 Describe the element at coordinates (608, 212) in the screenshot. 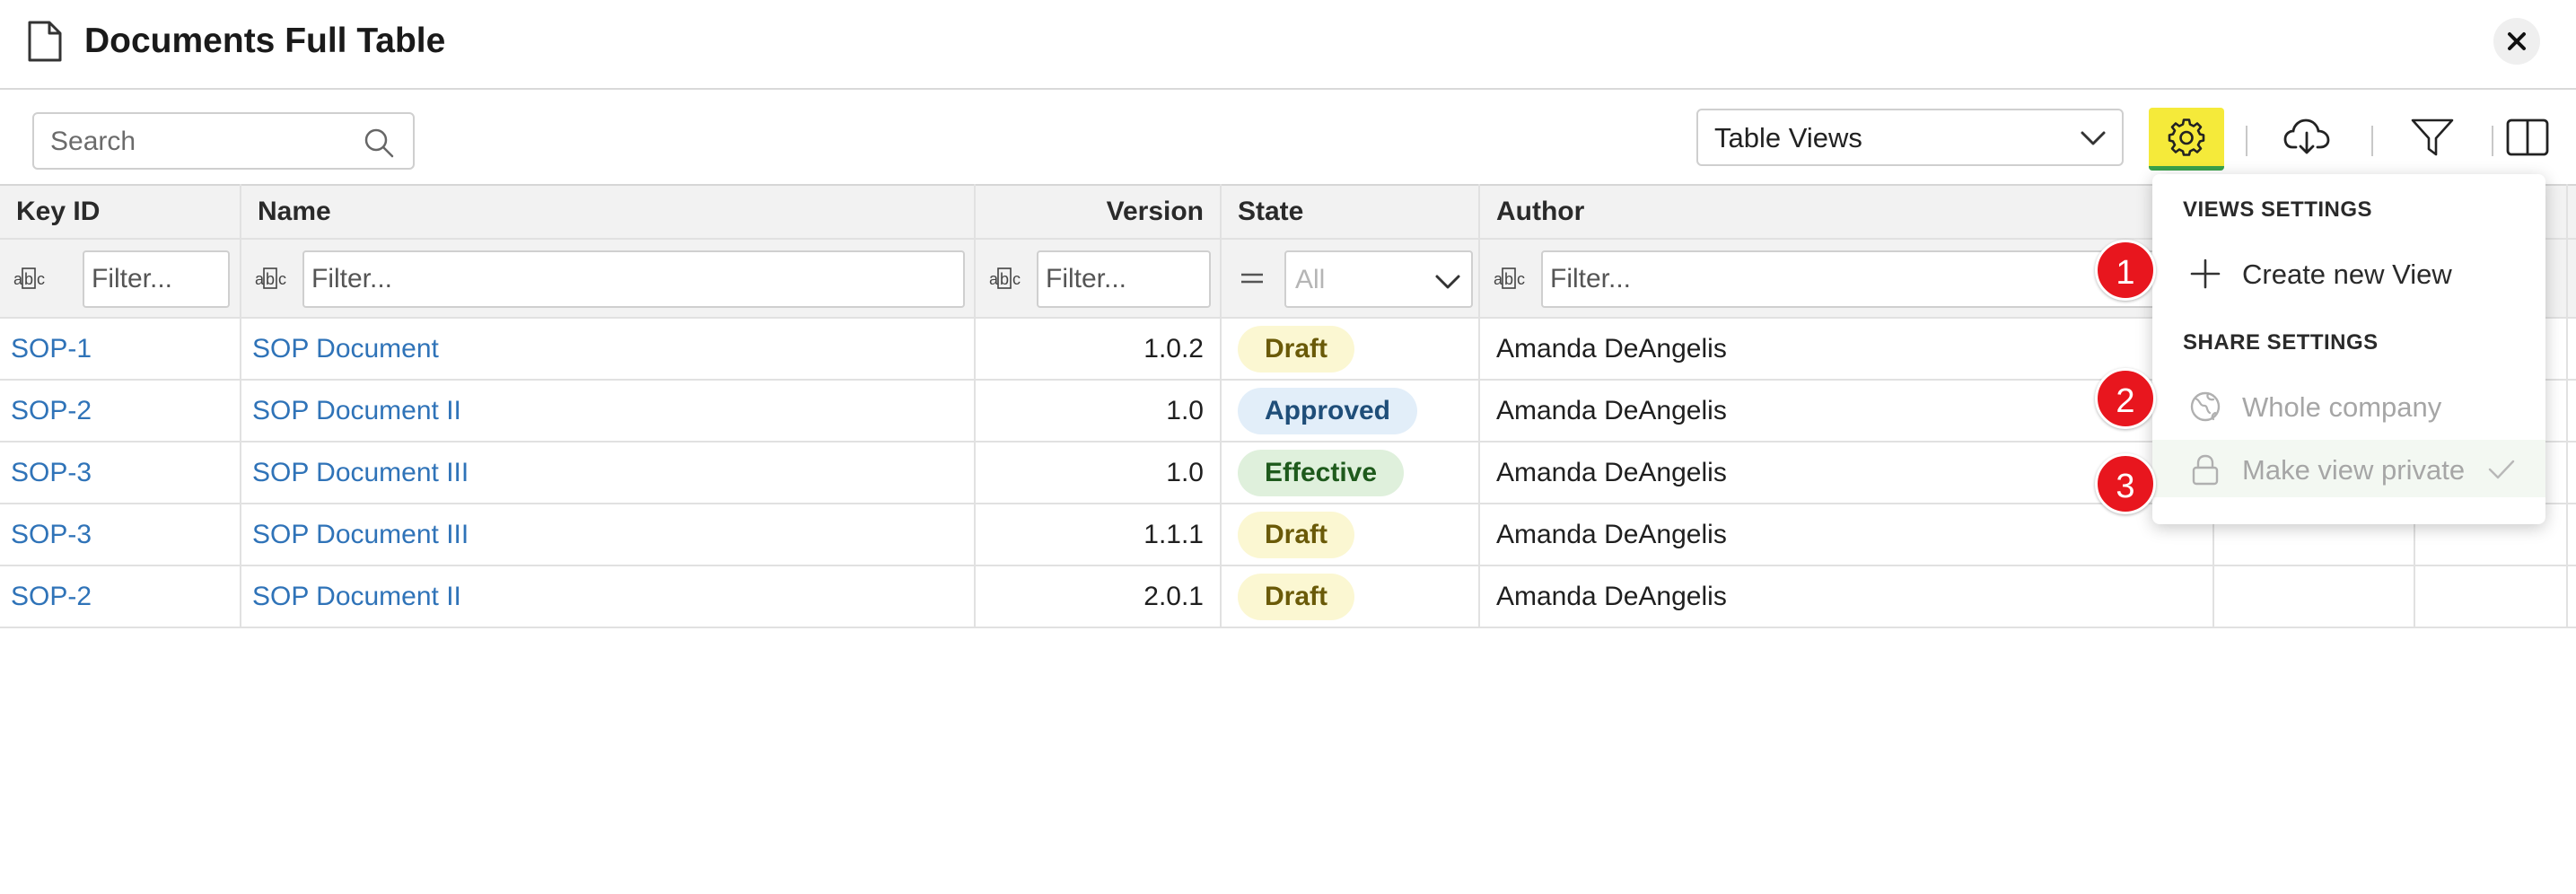

I see `column-header-name: Name` at that location.